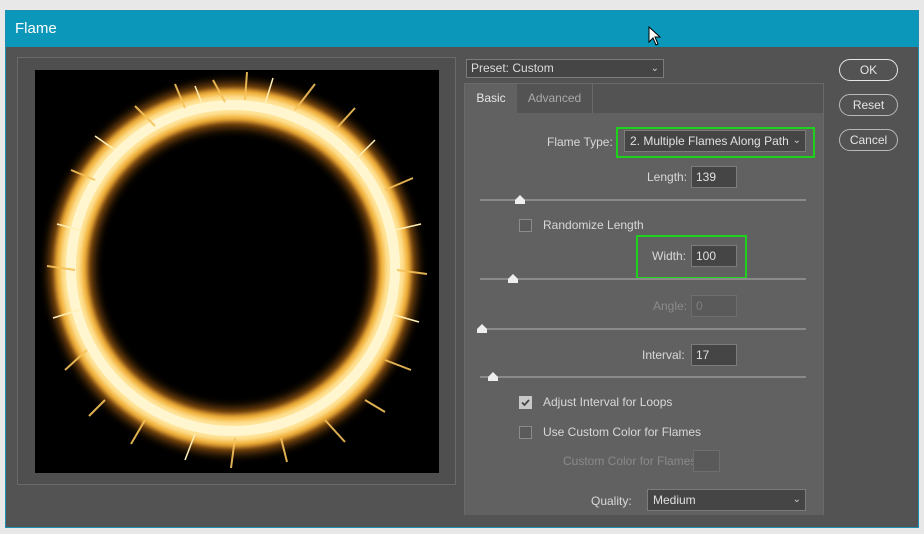 The width and height of the screenshot is (924, 534). What do you see at coordinates (555, 98) in the screenshot?
I see `tab-advanced: Advanced` at bounding box center [555, 98].